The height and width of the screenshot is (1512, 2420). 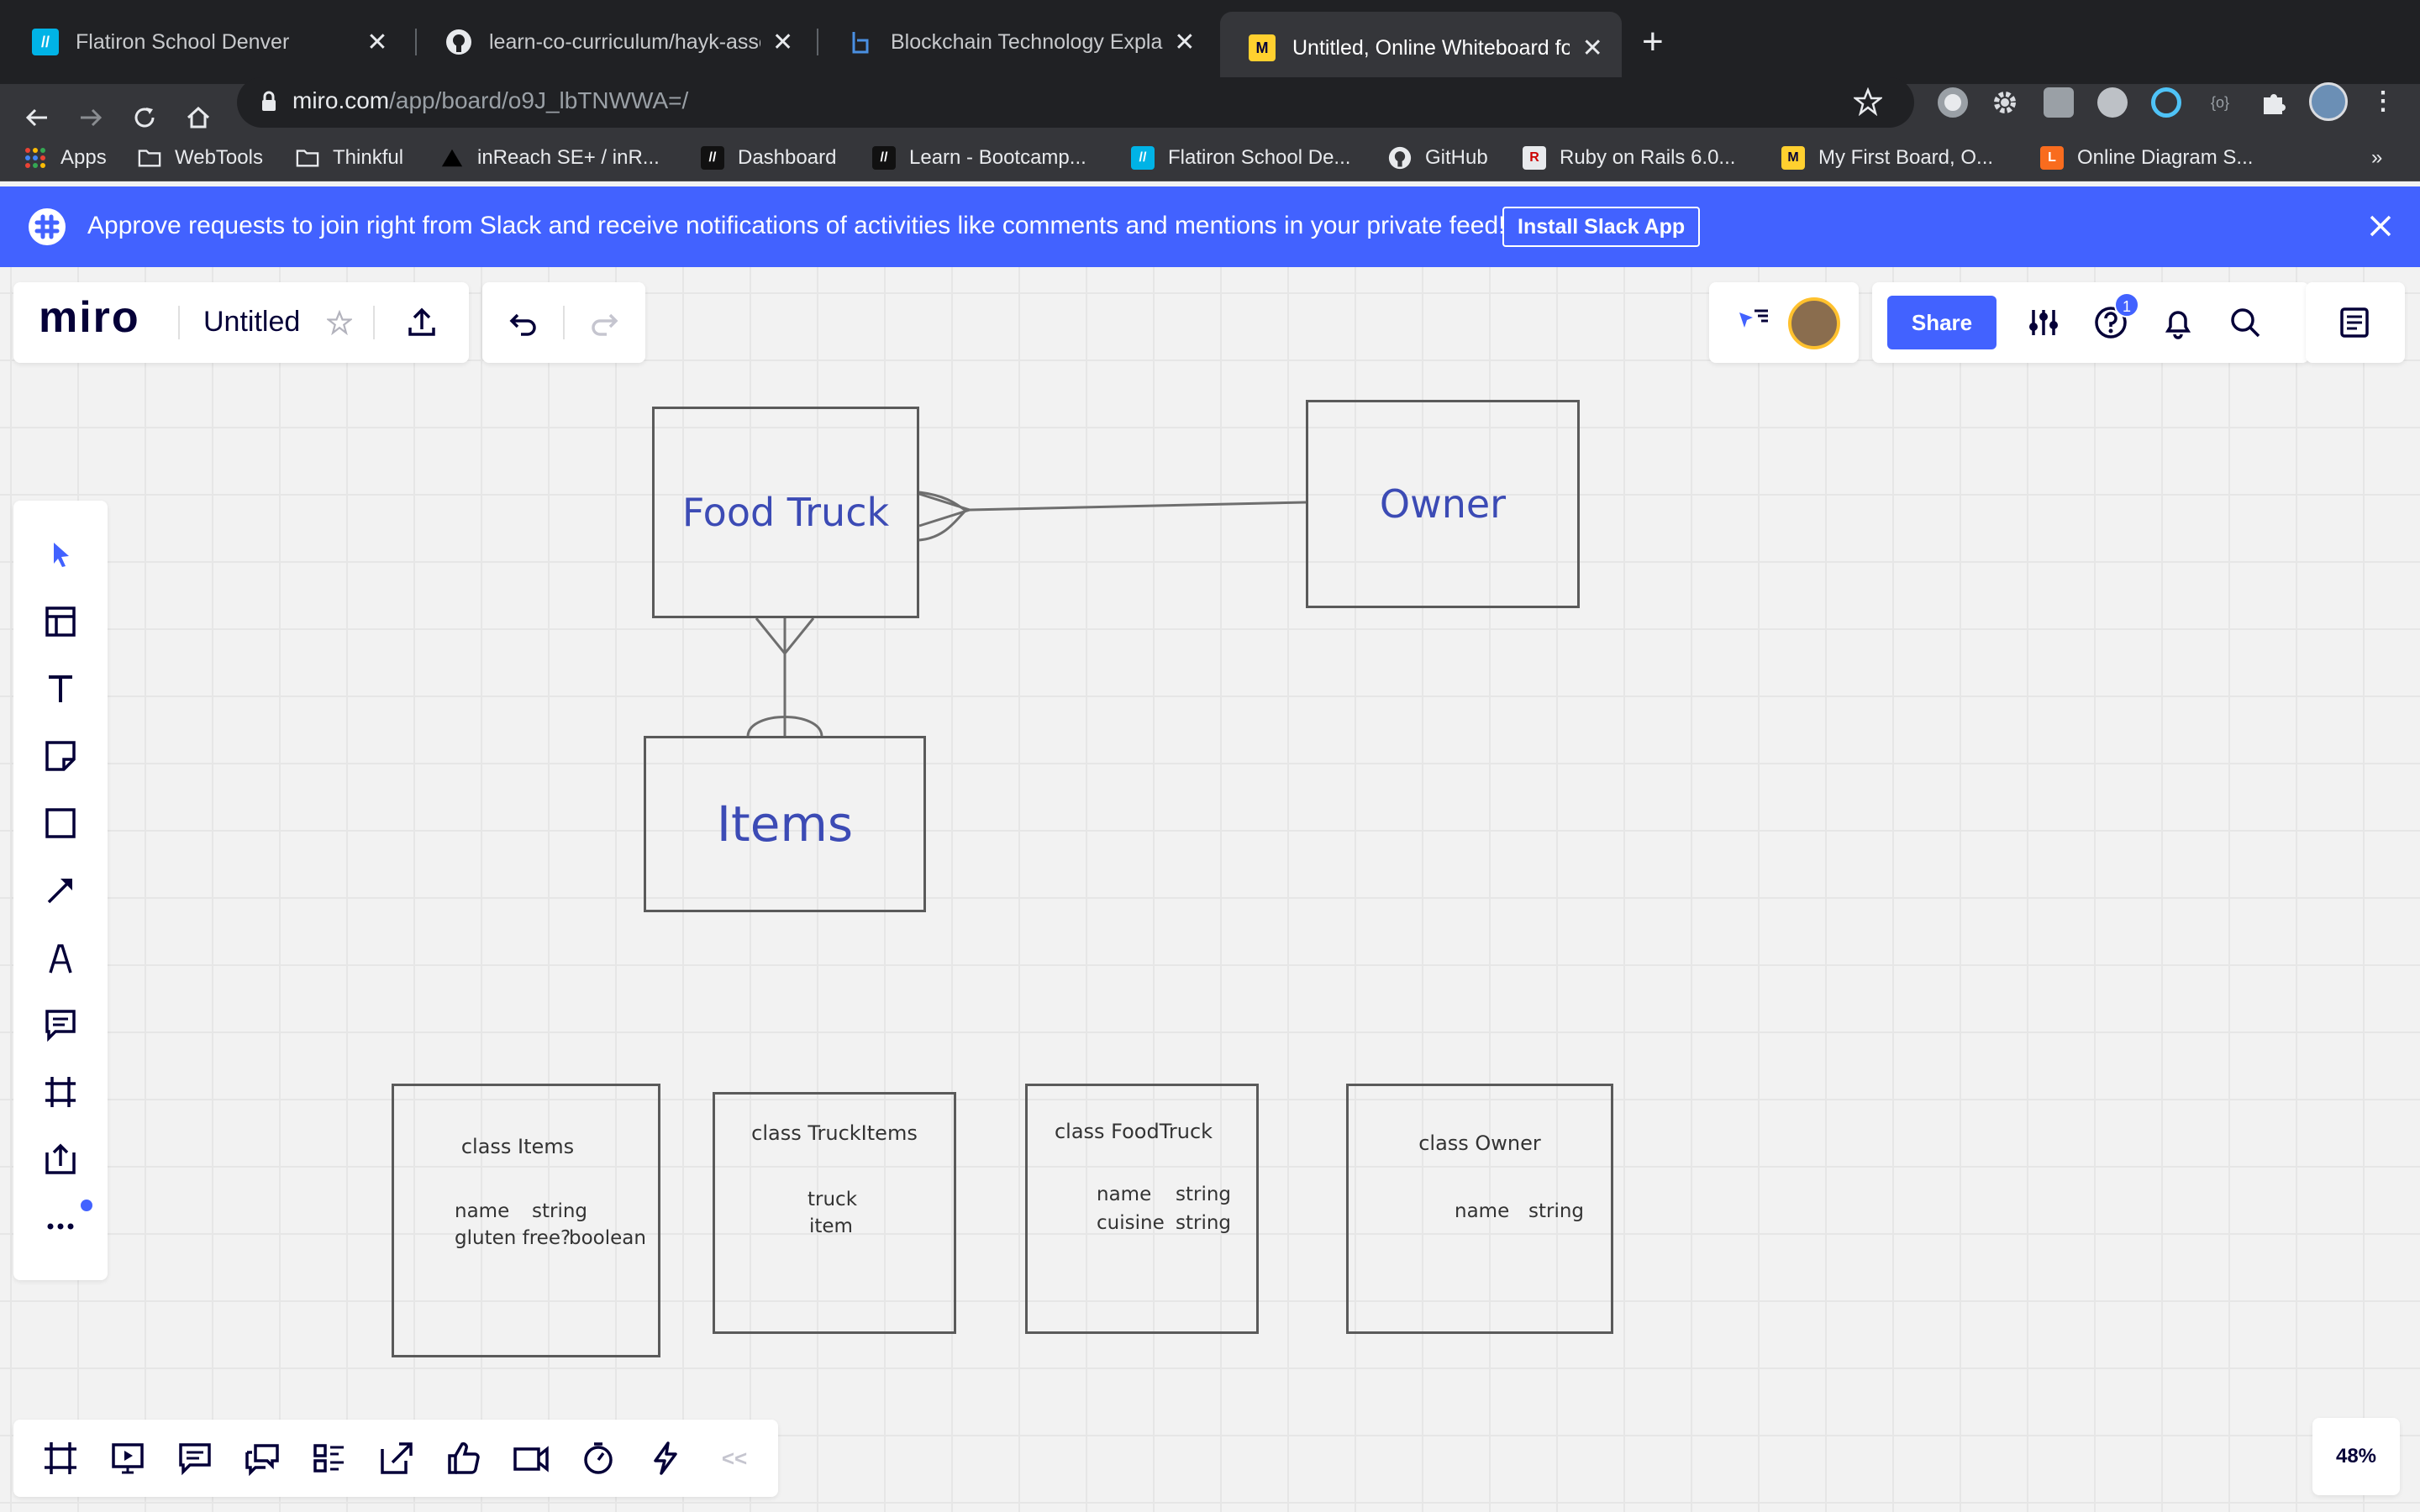 I want to click on comments-button, so click(x=195, y=1458).